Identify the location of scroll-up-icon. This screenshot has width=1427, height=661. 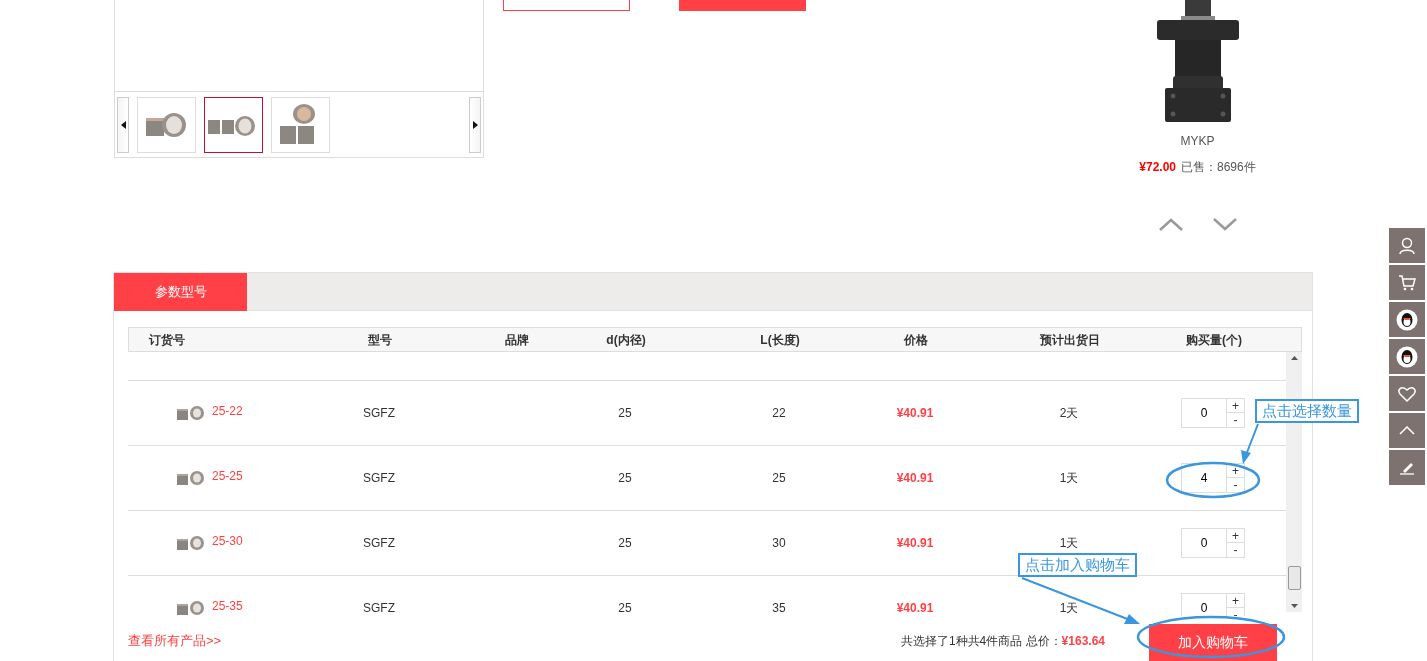
(1294, 358).